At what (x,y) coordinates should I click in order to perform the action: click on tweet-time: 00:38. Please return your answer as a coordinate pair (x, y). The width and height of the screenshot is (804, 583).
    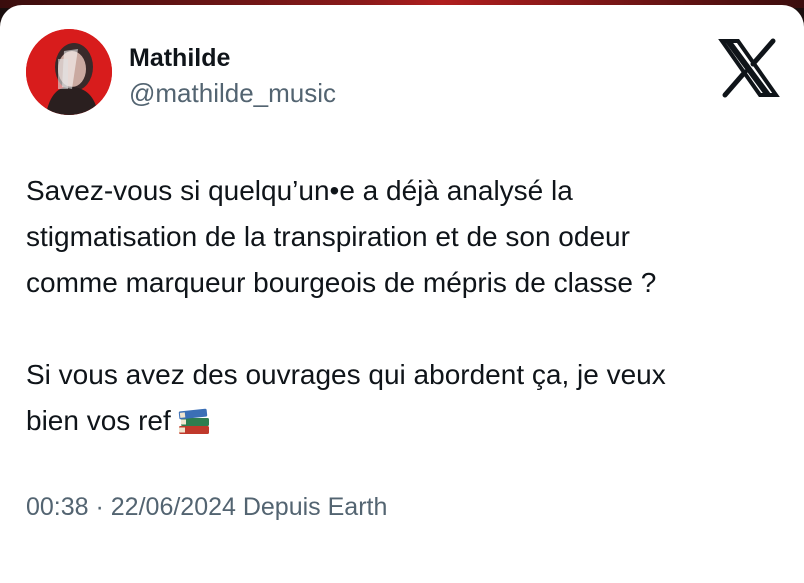
    Looking at the image, I should click on (57, 507).